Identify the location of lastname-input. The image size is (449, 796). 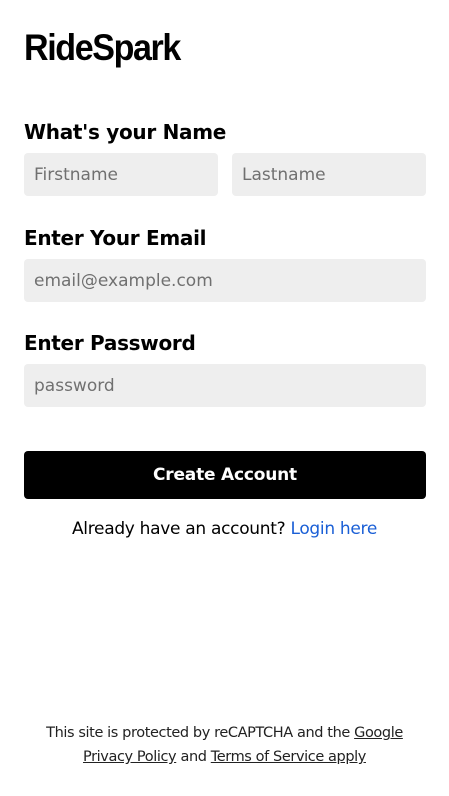
(329, 174).